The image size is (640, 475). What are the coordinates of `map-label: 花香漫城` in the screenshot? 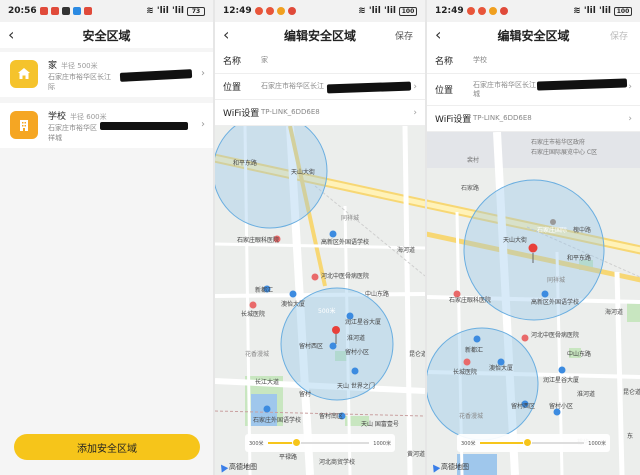 It's located at (257, 354).